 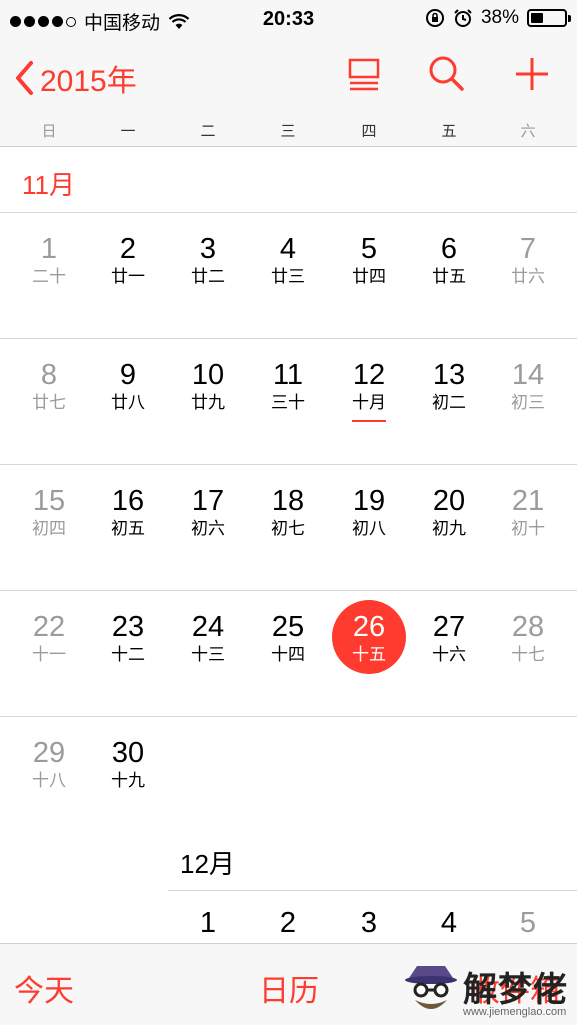 I want to click on day-number: 4, so click(x=288, y=249).